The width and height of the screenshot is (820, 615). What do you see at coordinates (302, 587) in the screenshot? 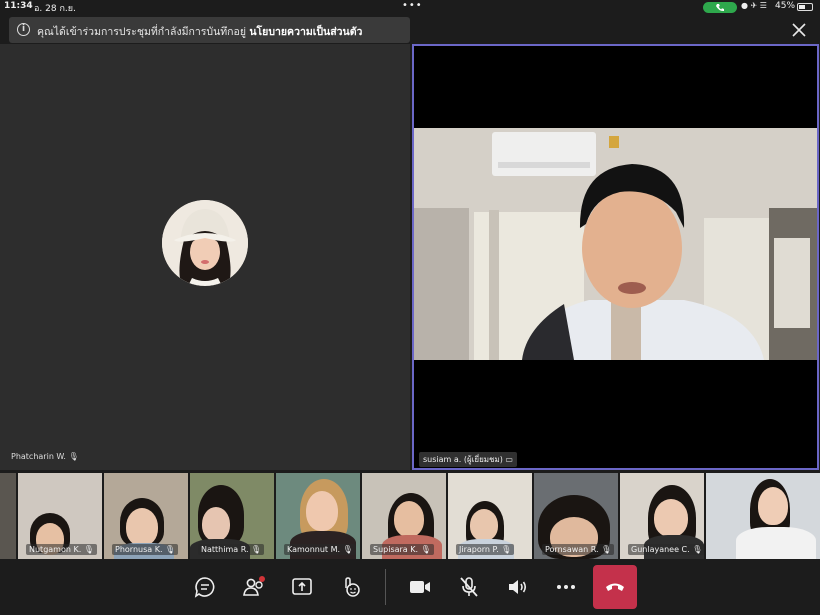
I see `share-screen-icon` at bounding box center [302, 587].